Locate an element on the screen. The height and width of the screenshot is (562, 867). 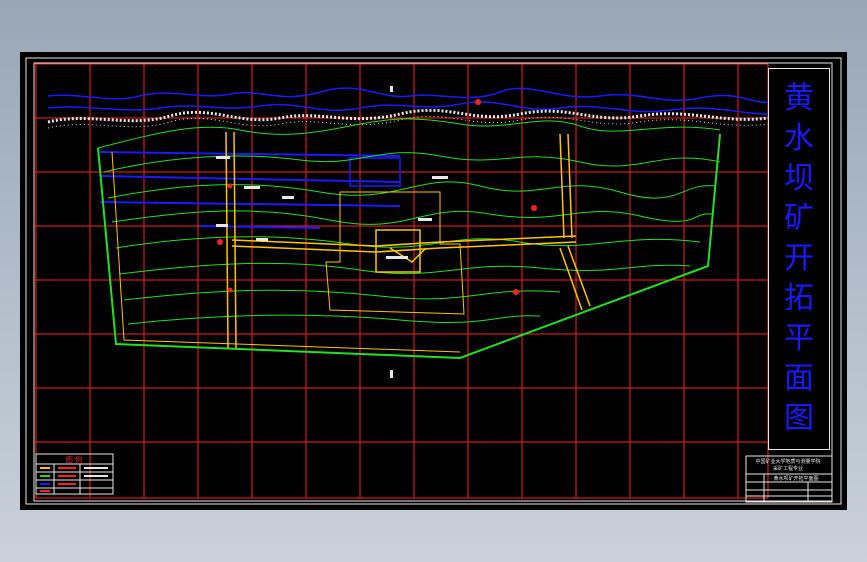
title-char: 黄 is located at coordinates (799, 98).